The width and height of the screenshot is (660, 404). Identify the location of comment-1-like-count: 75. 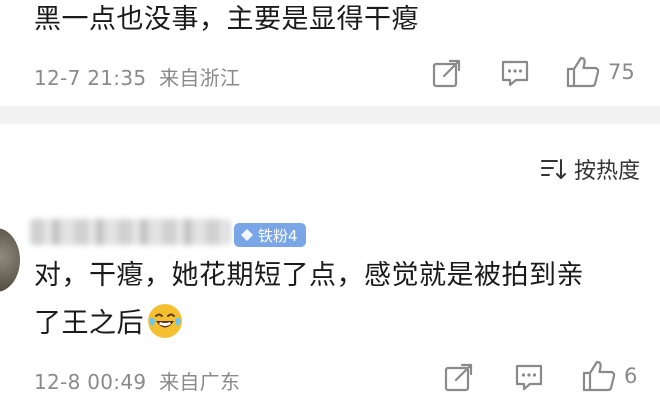
(621, 72).